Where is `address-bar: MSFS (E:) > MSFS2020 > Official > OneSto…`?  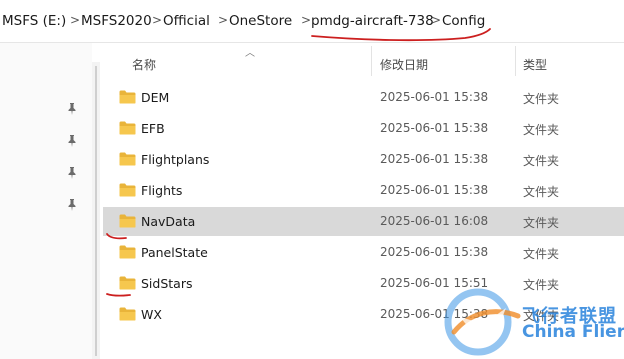 address-bar: MSFS (E:) > MSFS2020 > Official > OneSto… is located at coordinates (312, 21).